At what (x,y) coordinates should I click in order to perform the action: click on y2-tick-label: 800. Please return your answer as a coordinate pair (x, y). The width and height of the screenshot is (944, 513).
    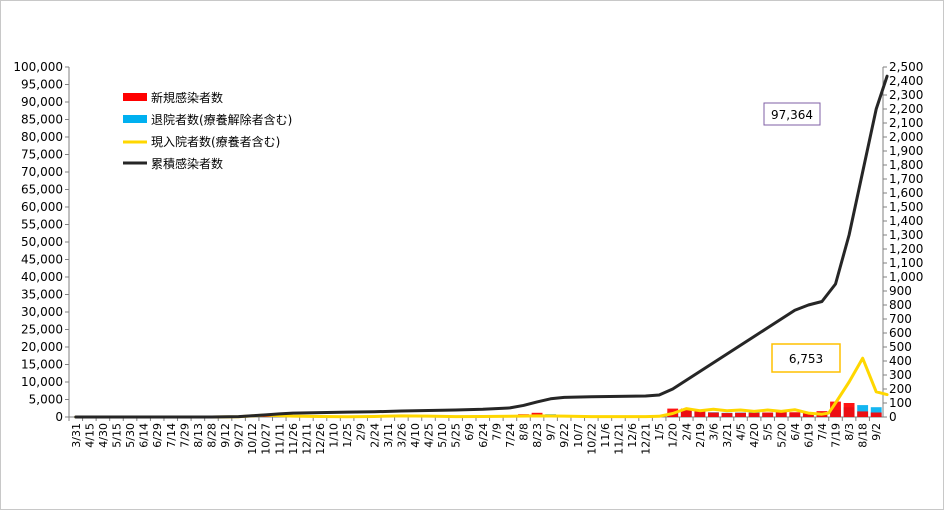
    Looking at the image, I should click on (900, 305).